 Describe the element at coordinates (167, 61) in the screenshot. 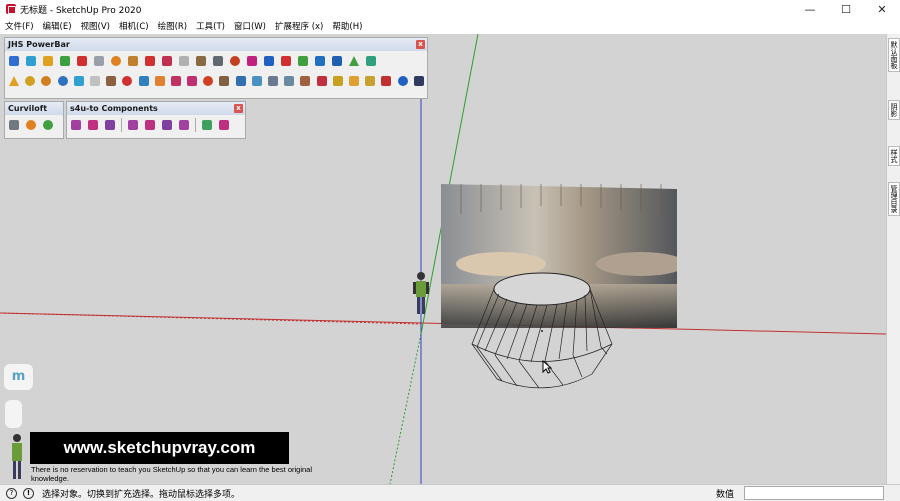

I see `frame-tool-icon` at that location.